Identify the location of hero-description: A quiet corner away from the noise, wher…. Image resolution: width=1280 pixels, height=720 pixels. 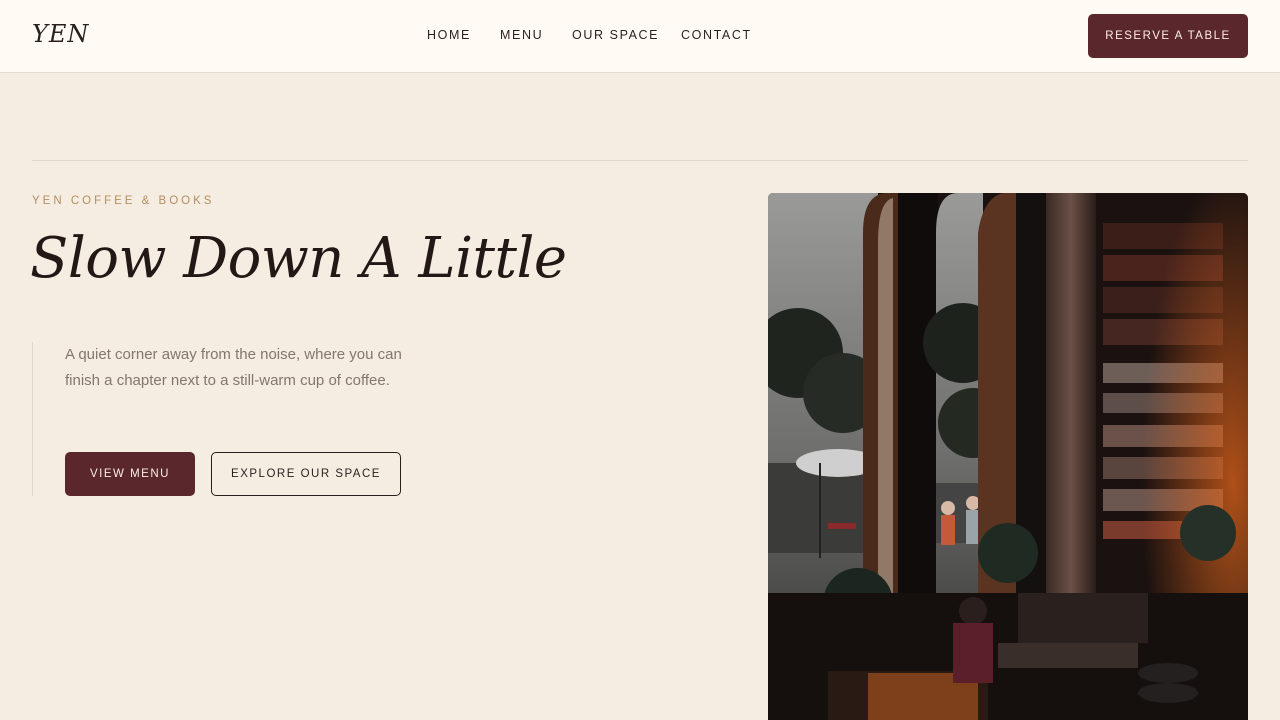
(233, 367).